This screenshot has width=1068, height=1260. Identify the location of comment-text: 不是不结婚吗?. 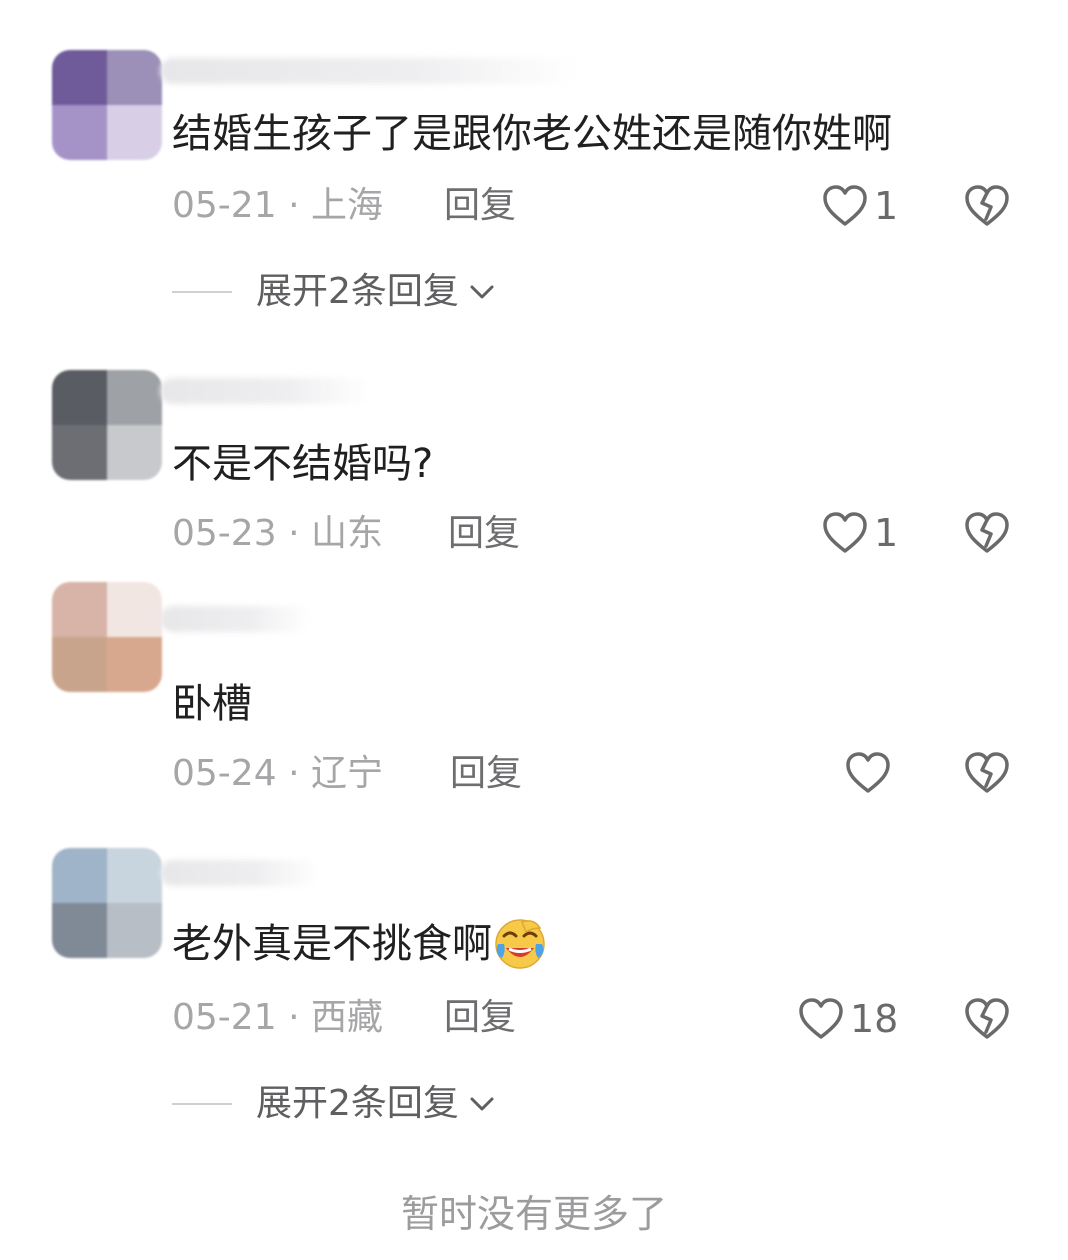
(303, 464).